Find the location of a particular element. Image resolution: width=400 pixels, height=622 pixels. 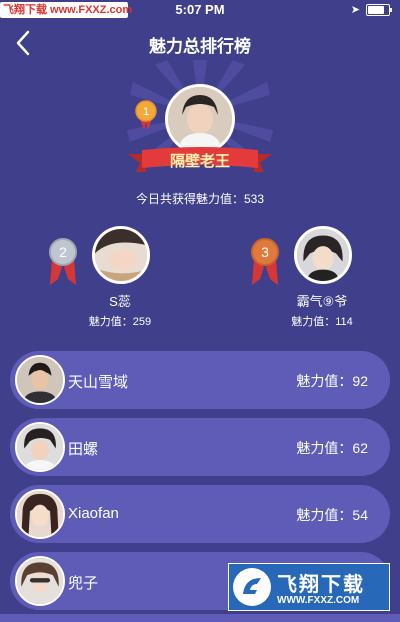

next-row-peek is located at coordinates (200, 618).